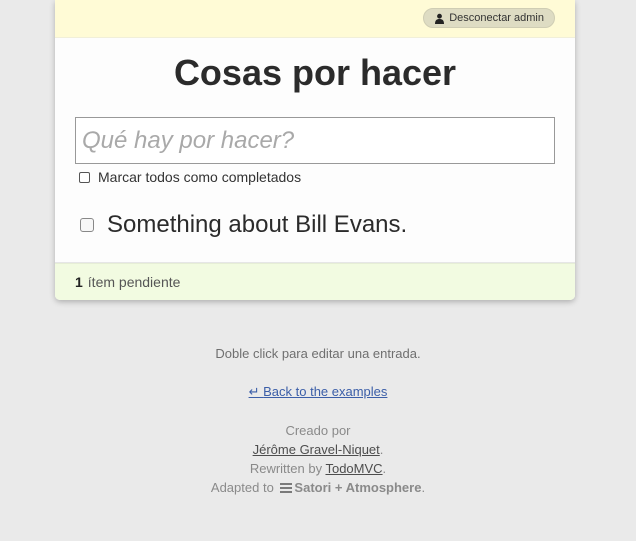  What do you see at coordinates (381, 449) in the screenshot?
I see `author-suffix: .` at bounding box center [381, 449].